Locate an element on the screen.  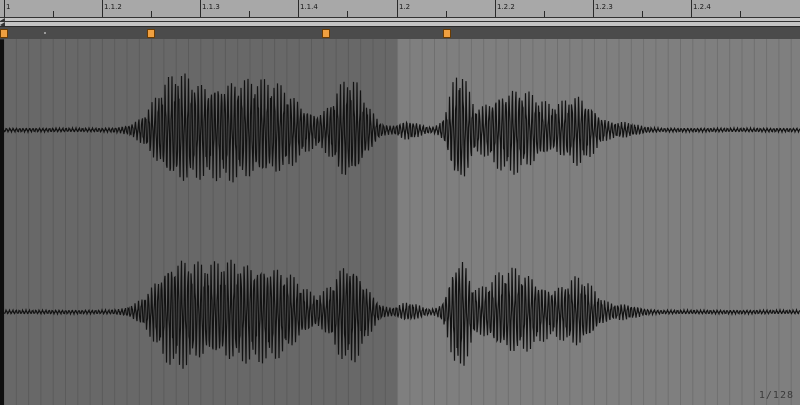
ruler-label: 1.2 is located at coordinates (405, 7).